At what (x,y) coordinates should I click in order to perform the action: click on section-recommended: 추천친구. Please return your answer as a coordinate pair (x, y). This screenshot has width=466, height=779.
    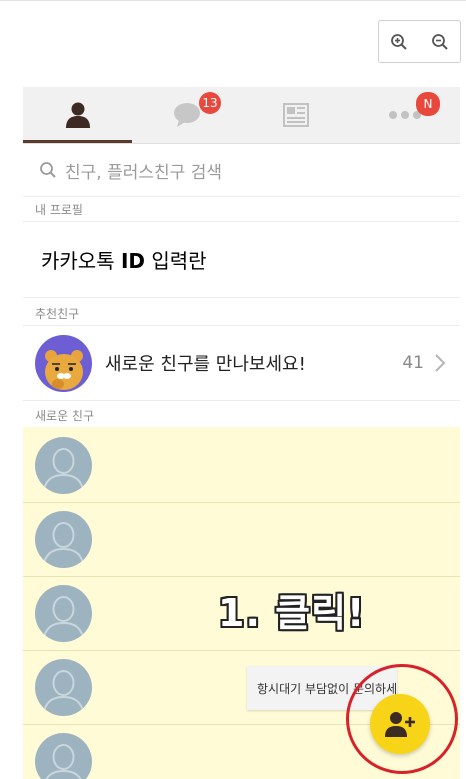
    Looking at the image, I should click on (57, 314).